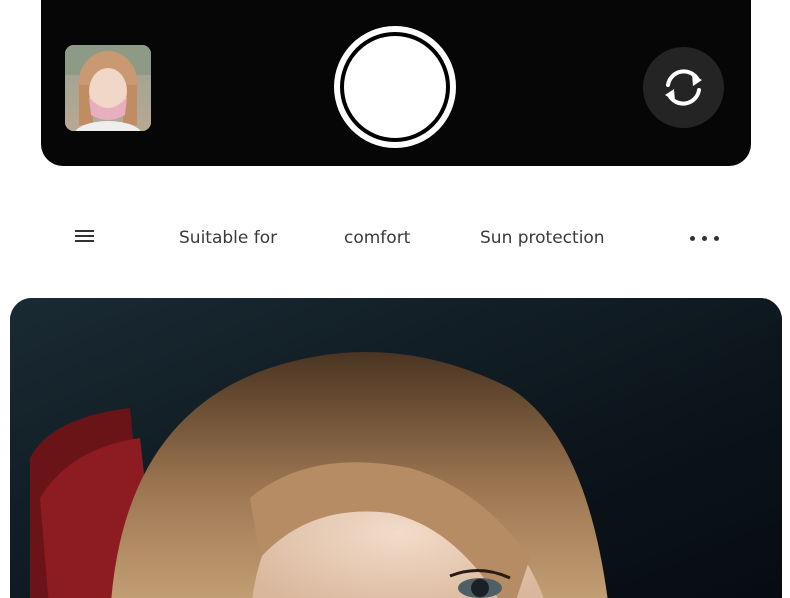 This screenshot has width=790, height=598. I want to click on tag-suitable-for: Suitable for, so click(228, 238).